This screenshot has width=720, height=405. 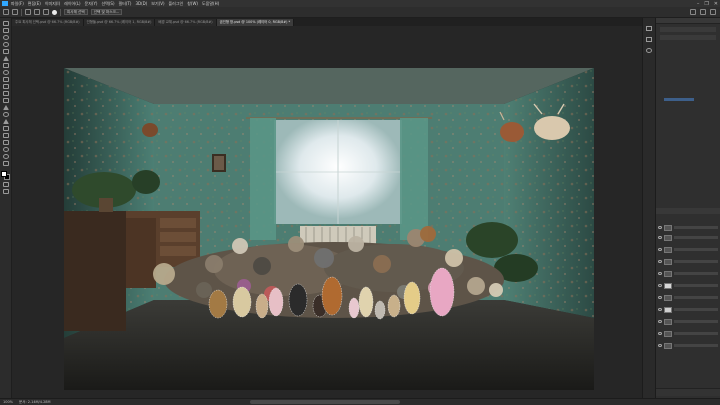 I want to click on marquee-icon, so click(x=5, y=30).